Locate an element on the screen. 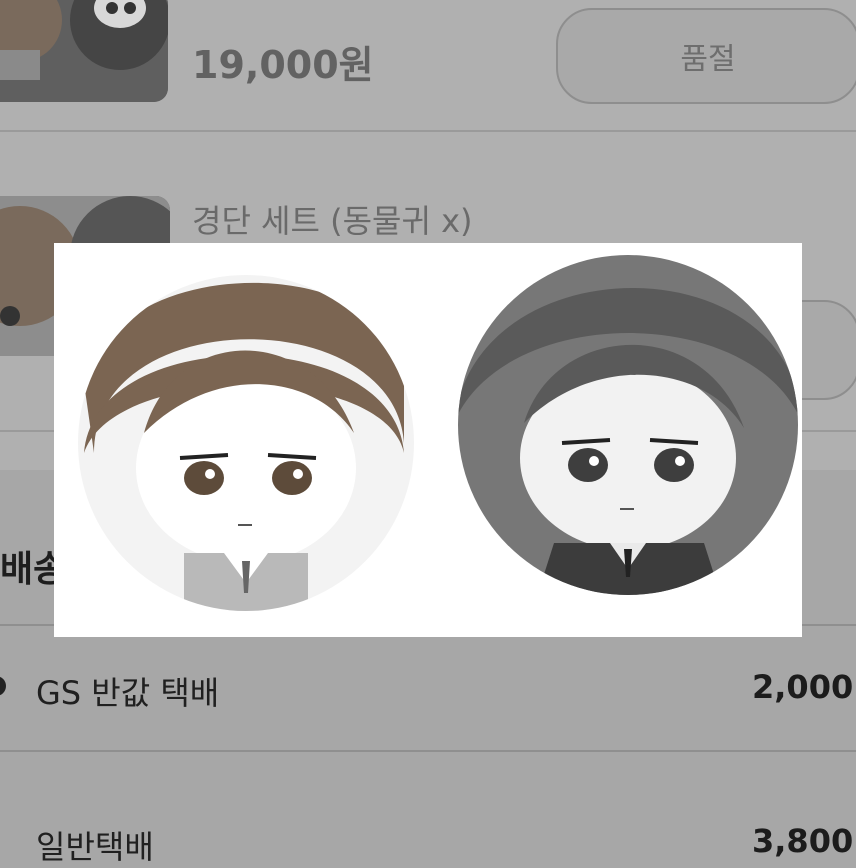  shipping-option-label: GS 반값 택배 is located at coordinates (127, 691).